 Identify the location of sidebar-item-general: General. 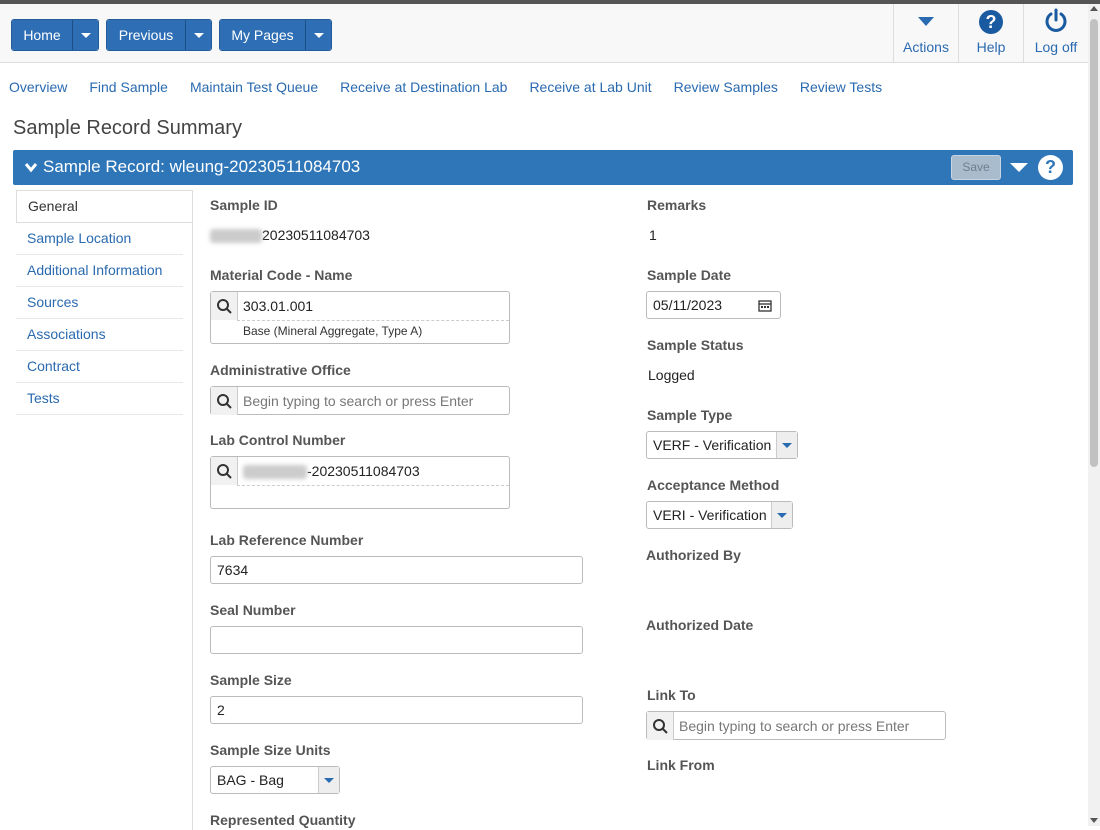
(104, 206).